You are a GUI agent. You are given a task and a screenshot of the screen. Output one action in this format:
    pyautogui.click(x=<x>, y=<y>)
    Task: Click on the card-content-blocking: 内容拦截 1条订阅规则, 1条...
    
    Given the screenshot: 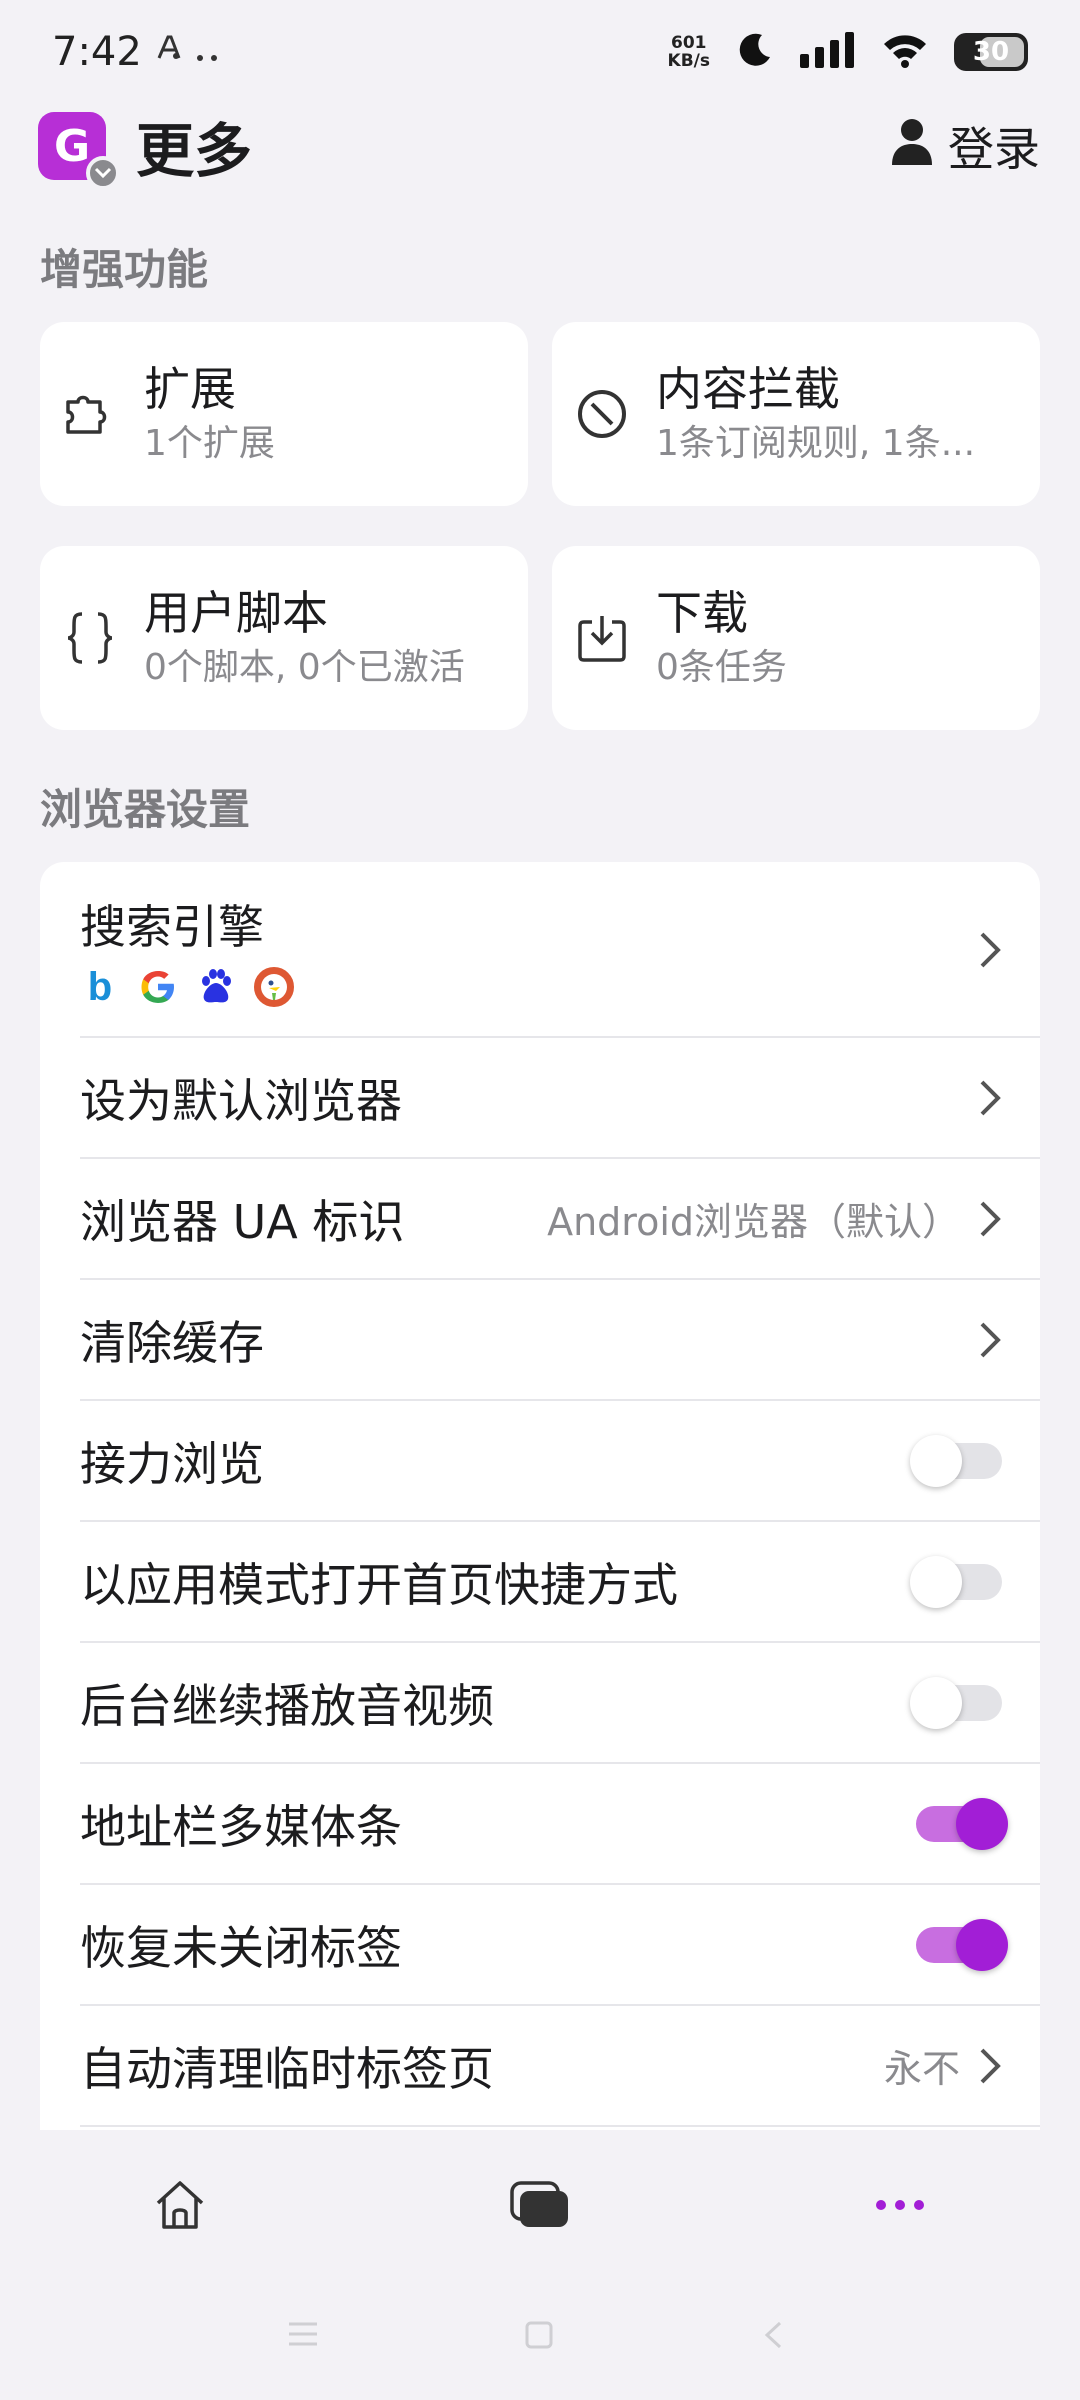 What is the action you would take?
    pyautogui.click(x=796, y=414)
    